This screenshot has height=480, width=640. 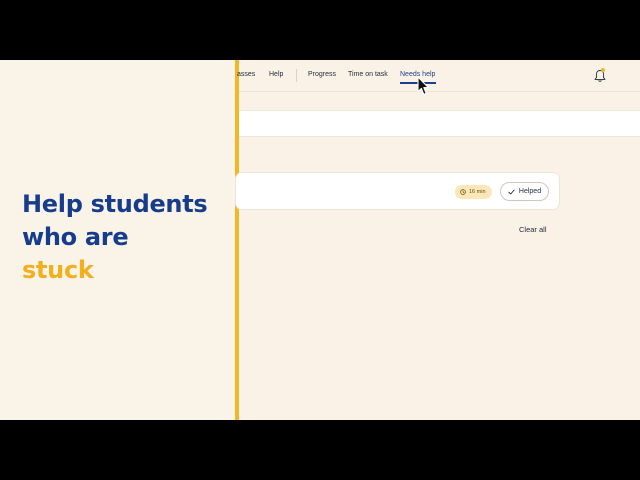 I want to click on promo-line-1: Help students, so click(x=115, y=204).